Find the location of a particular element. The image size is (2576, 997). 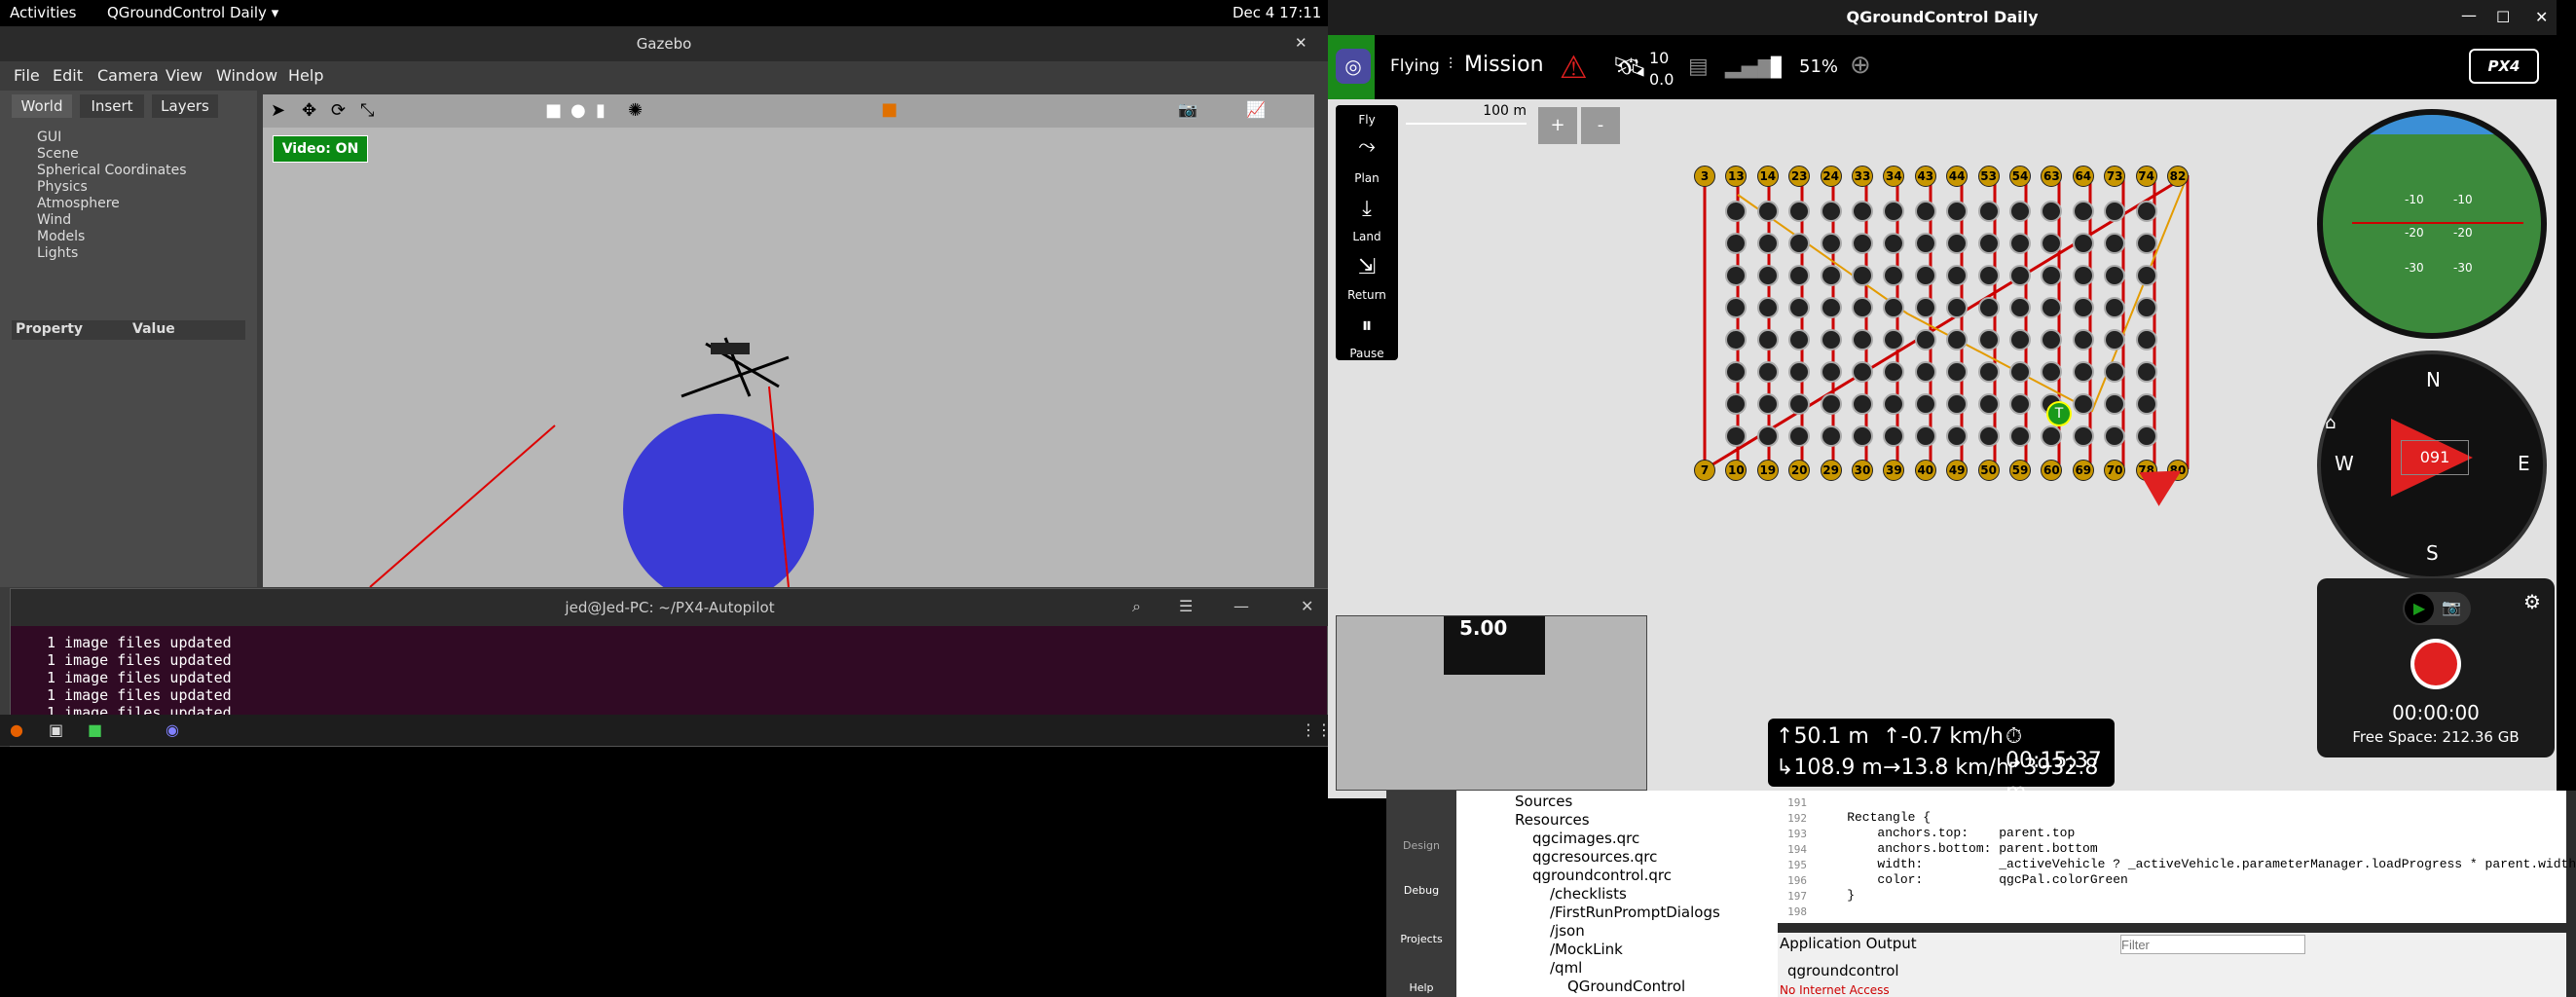

waypoint-marker: 34 is located at coordinates (1894, 176).